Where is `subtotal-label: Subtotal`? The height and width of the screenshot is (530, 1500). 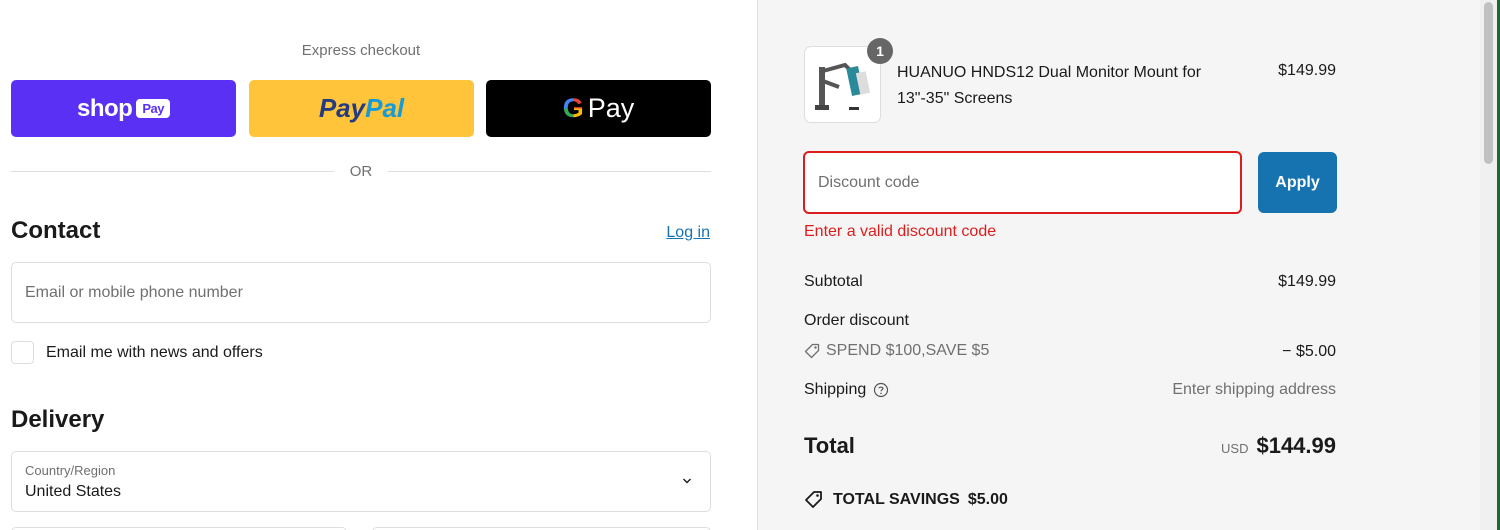 subtotal-label: Subtotal is located at coordinates (833, 281).